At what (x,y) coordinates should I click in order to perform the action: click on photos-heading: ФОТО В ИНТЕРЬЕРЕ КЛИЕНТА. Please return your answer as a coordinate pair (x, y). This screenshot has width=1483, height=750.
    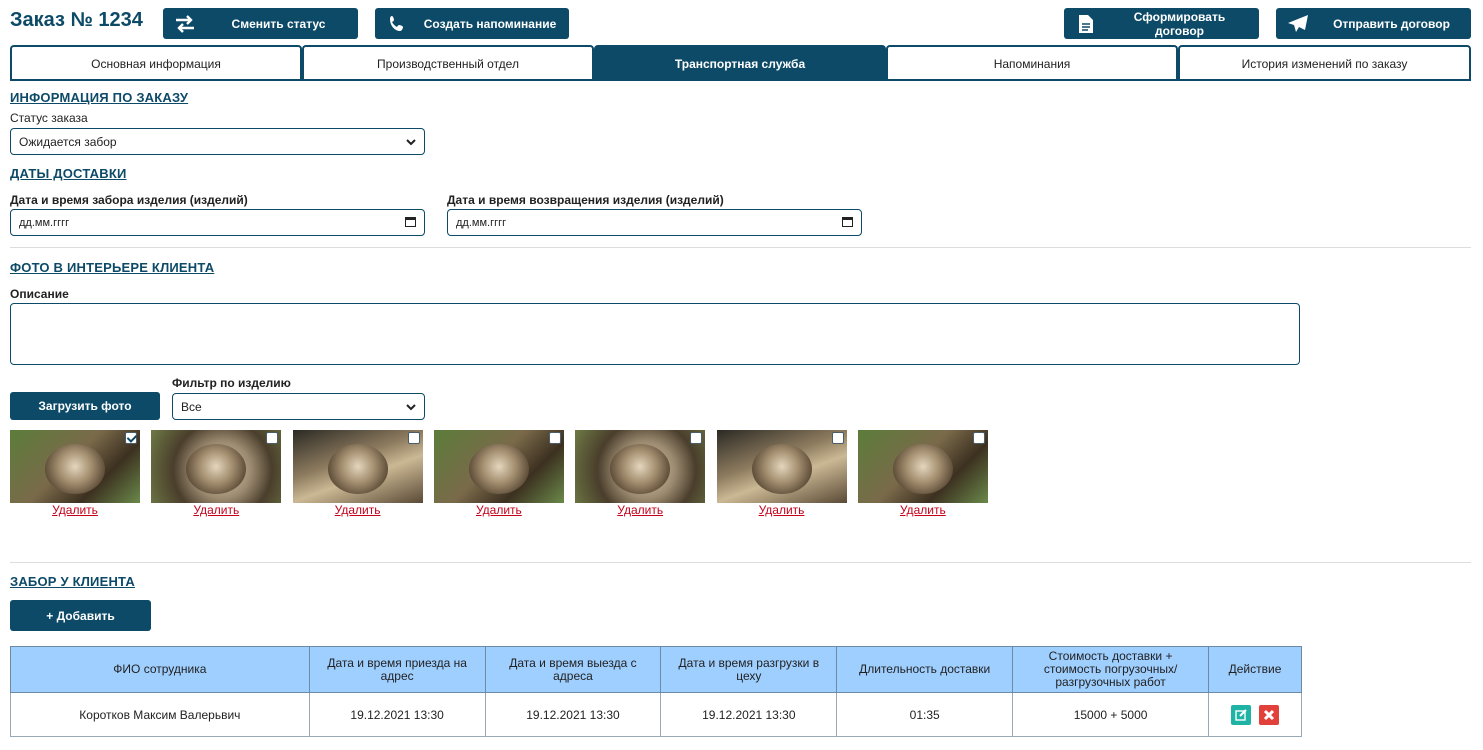
    Looking at the image, I should click on (112, 267).